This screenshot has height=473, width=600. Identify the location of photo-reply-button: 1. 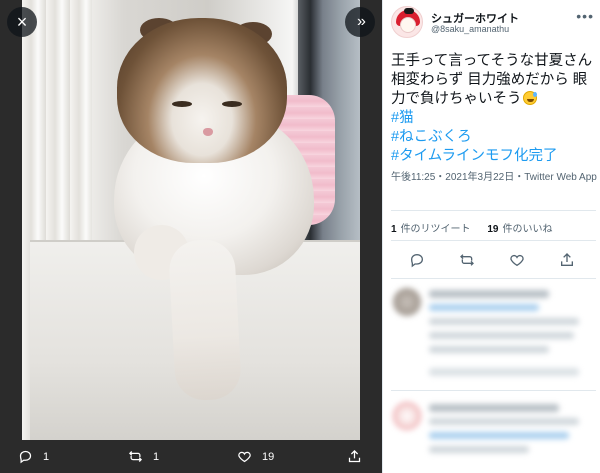
(33, 456).